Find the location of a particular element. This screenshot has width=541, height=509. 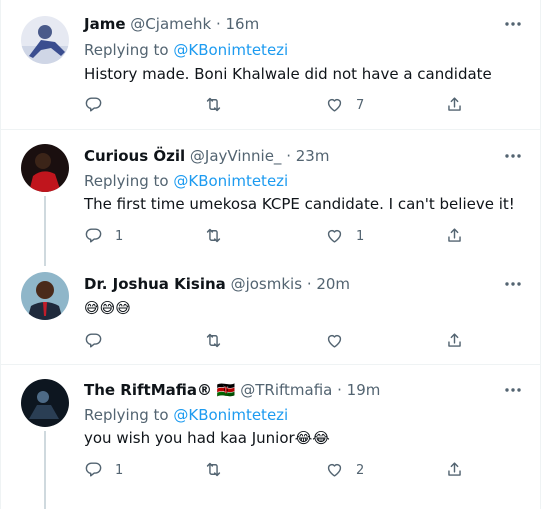

like-count: 1 is located at coordinates (360, 236).